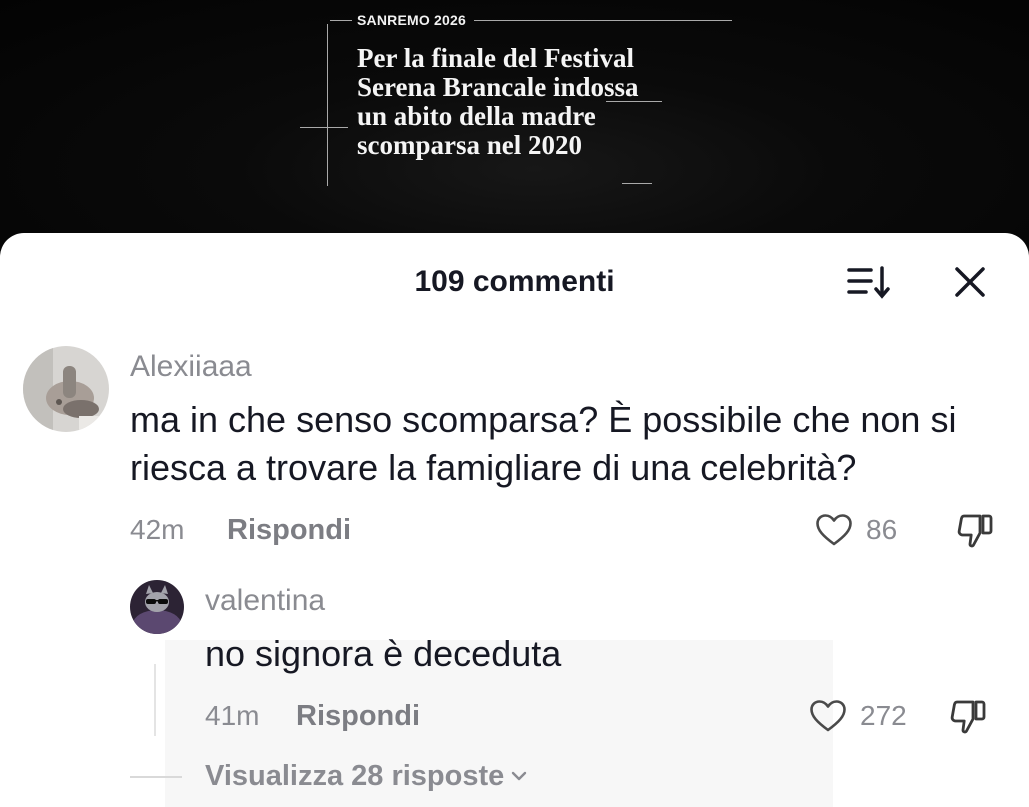  I want to click on thread-line, so click(155, 700).